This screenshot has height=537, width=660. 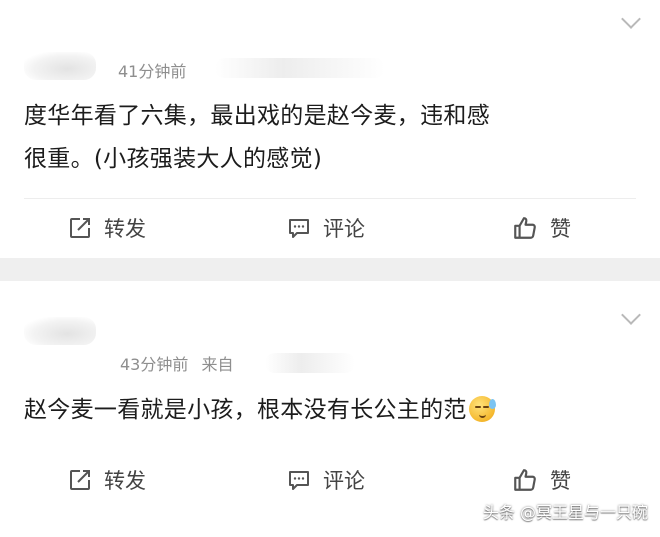 I want to click on comment-time-text: 43分钟前, so click(x=154, y=364).